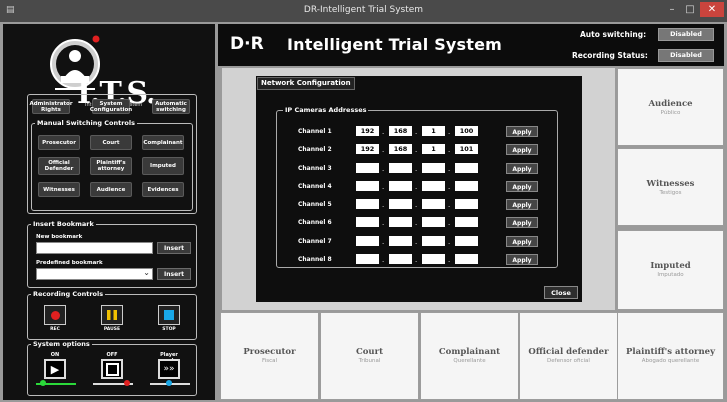 The width and height of the screenshot is (727, 402). I want to click on dr-logo: D·R, so click(247, 44).